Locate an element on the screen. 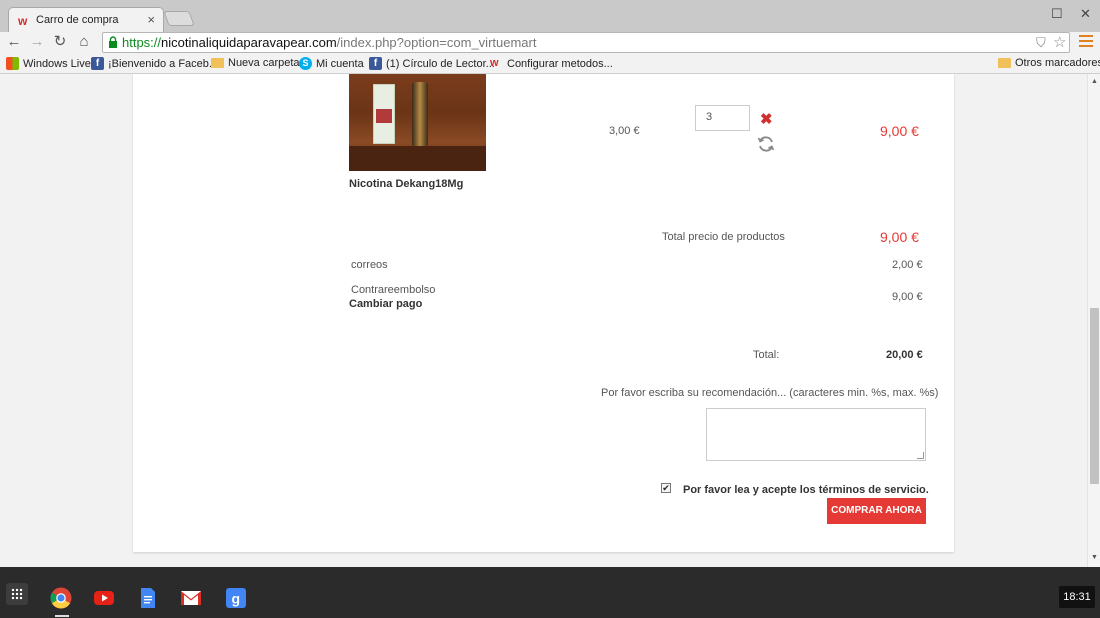 The width and height of the screenshot is (1100, 618). page-scrollbar: ▲ ▼ is located at coordinates (1093, 320).